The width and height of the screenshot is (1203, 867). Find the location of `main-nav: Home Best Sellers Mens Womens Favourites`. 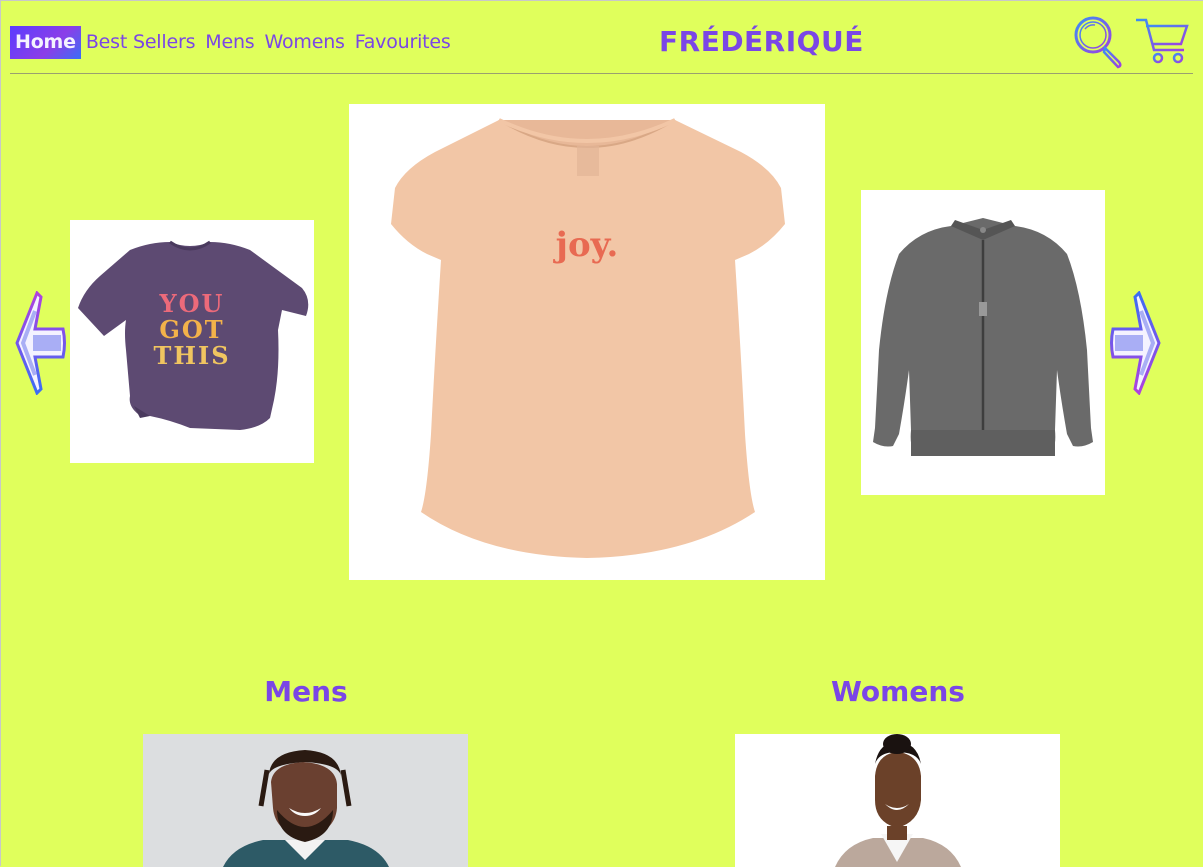

main-nav: Home Best Sellers Mens Womens Favourites is located at coordinates (233, 42).